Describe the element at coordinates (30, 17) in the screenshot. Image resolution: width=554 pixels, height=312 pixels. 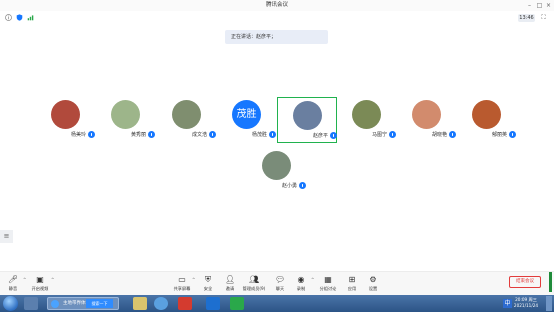
I see `signal-icon` at that location.